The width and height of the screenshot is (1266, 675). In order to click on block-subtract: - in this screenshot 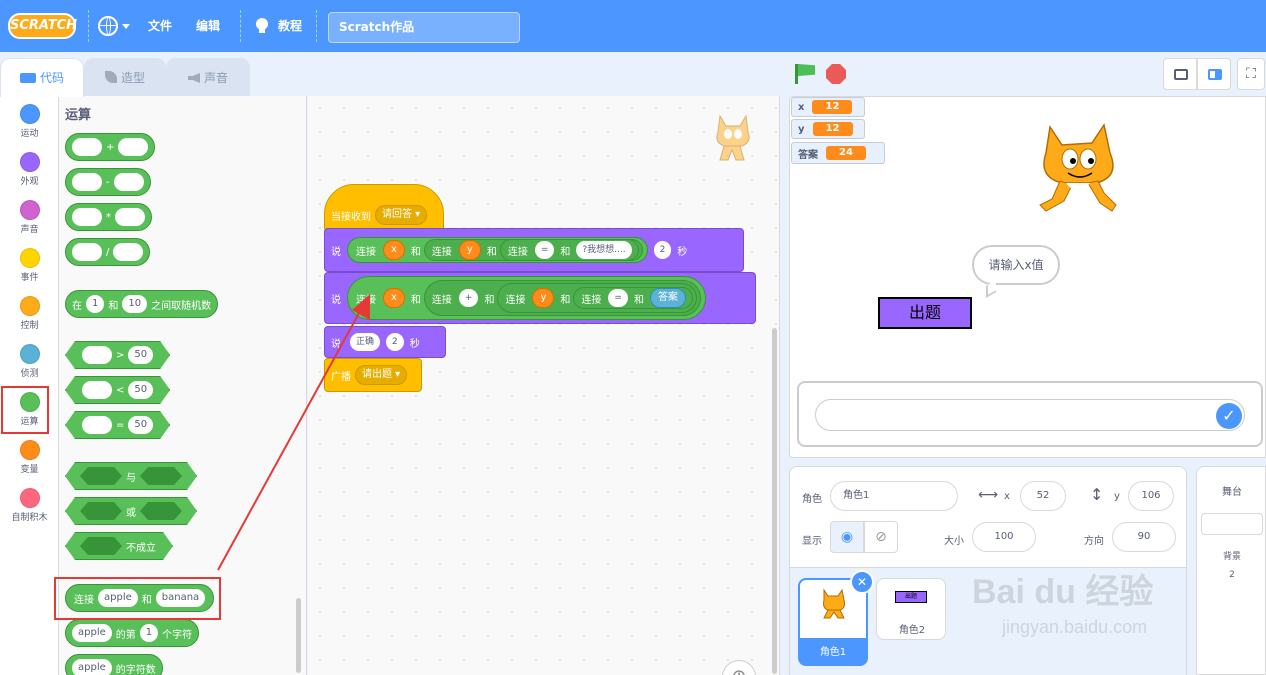, I will do `click(108, 182)`.